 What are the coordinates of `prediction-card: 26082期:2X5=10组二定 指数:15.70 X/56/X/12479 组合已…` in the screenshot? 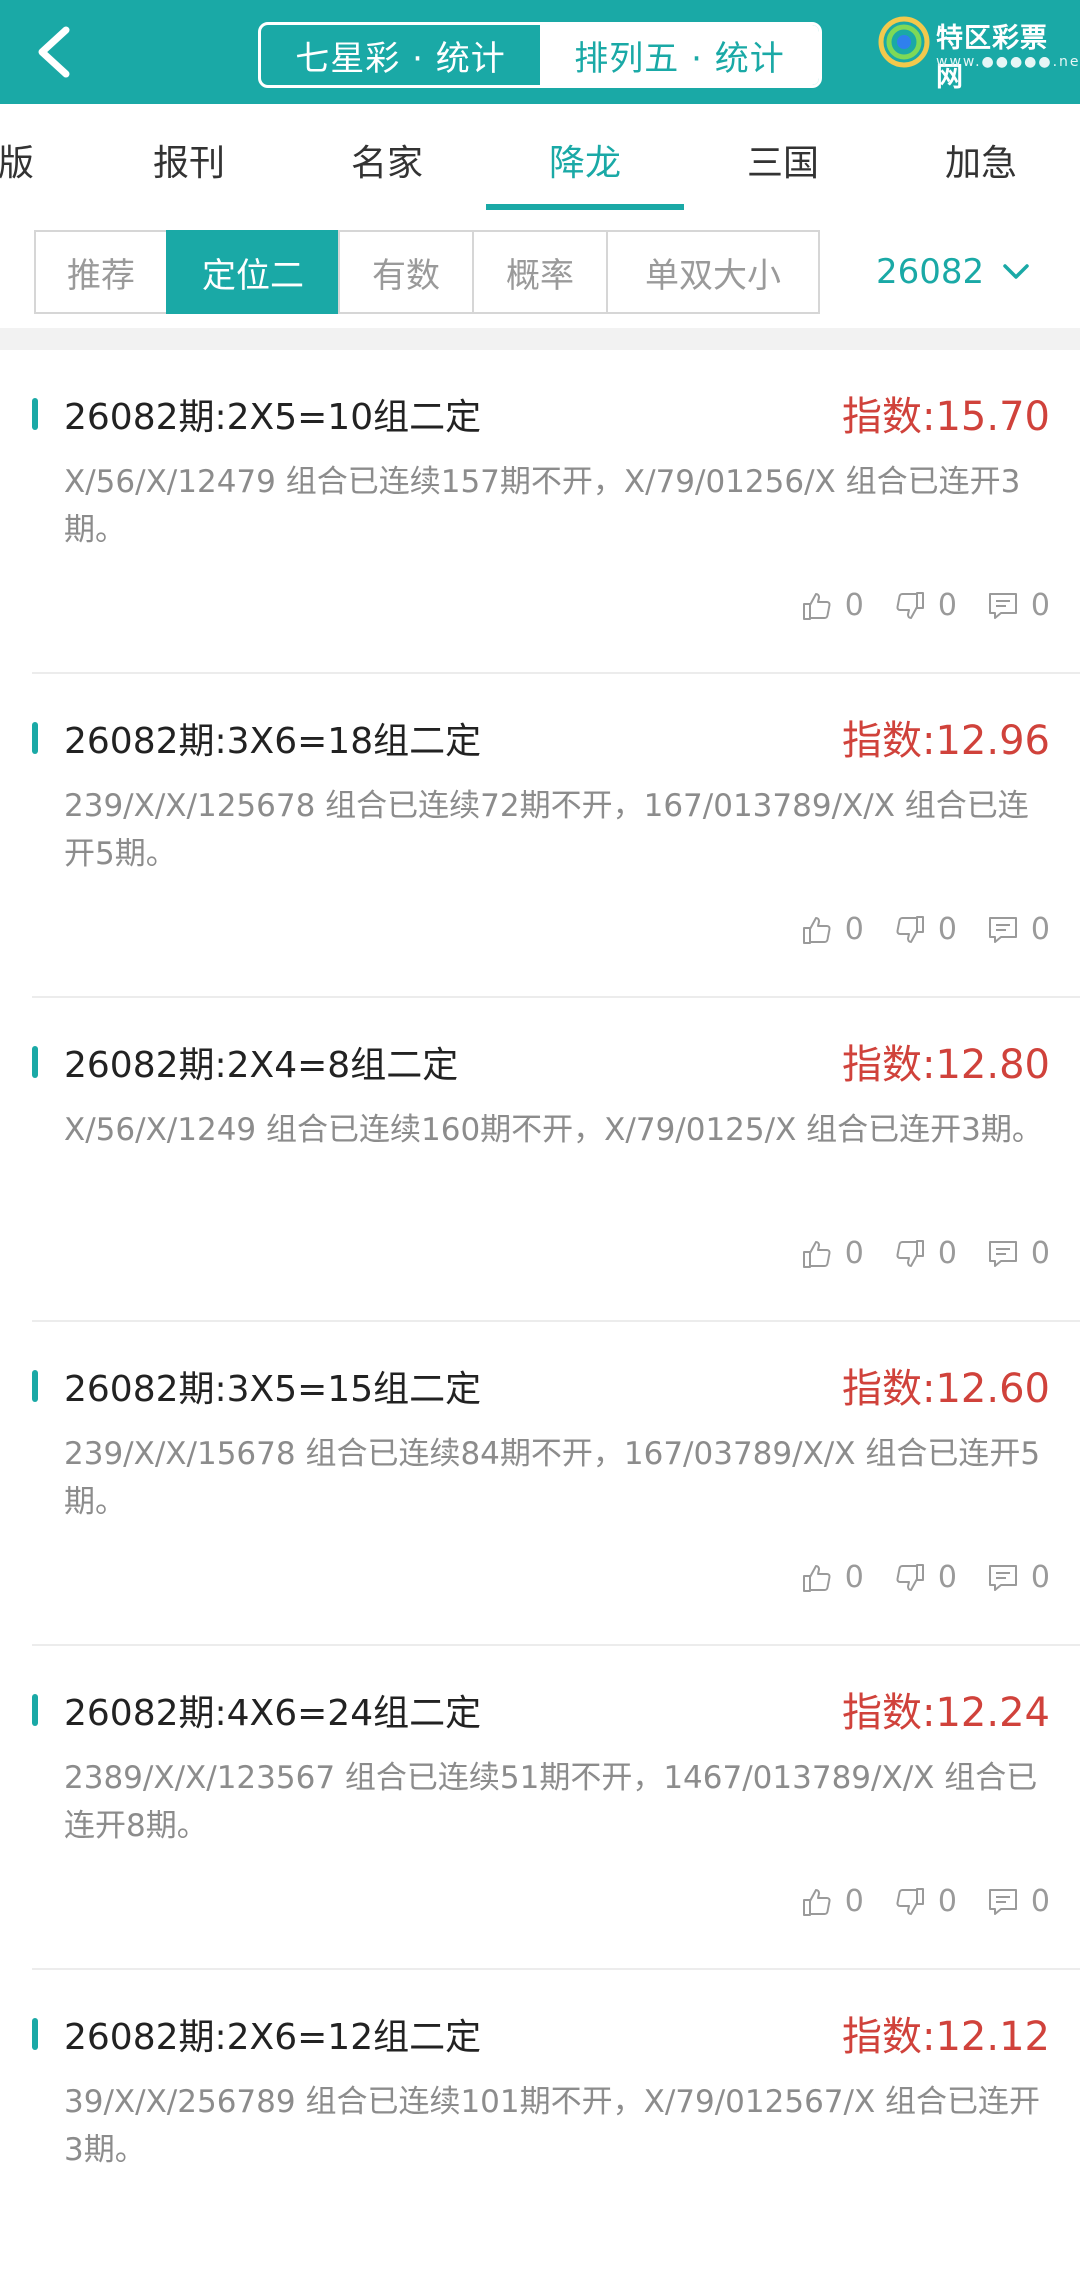 It's located at (540, 512).